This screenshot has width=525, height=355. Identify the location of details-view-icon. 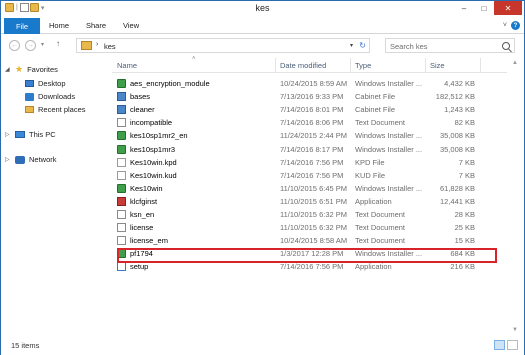
(499, 345).